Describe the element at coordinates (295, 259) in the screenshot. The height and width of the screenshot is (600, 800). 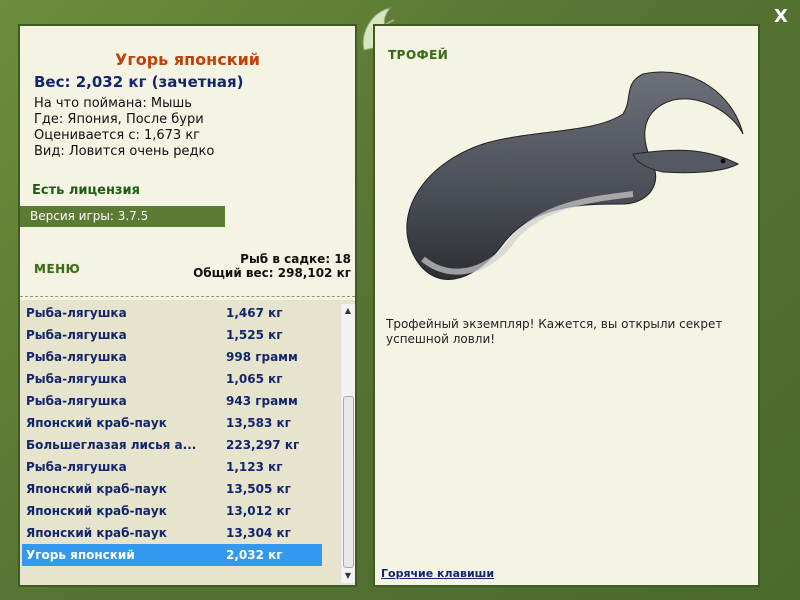
I see `fish-count: Рыб в садке: 18` at that location.